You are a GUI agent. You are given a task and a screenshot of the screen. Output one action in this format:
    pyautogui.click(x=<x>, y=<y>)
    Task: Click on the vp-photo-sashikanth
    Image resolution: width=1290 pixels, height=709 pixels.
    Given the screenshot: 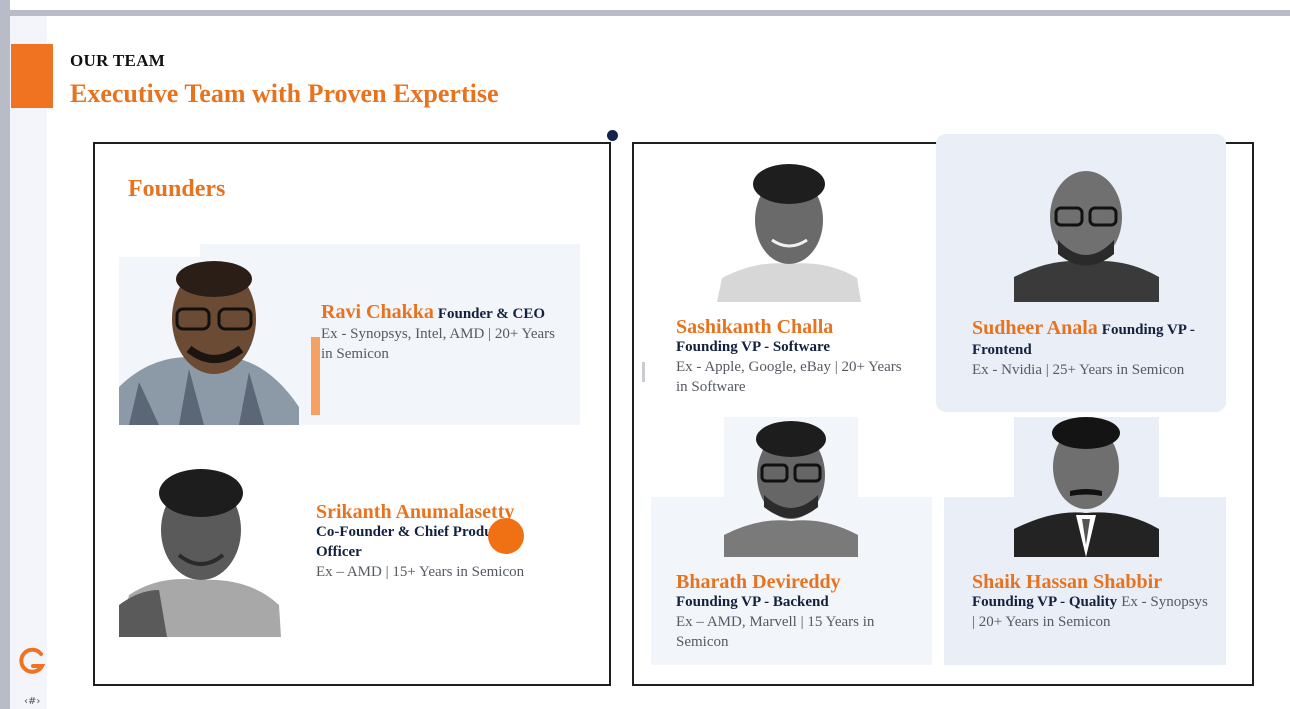 What is the action you would take?
    pyautogui.click(x=789, y=231)
    